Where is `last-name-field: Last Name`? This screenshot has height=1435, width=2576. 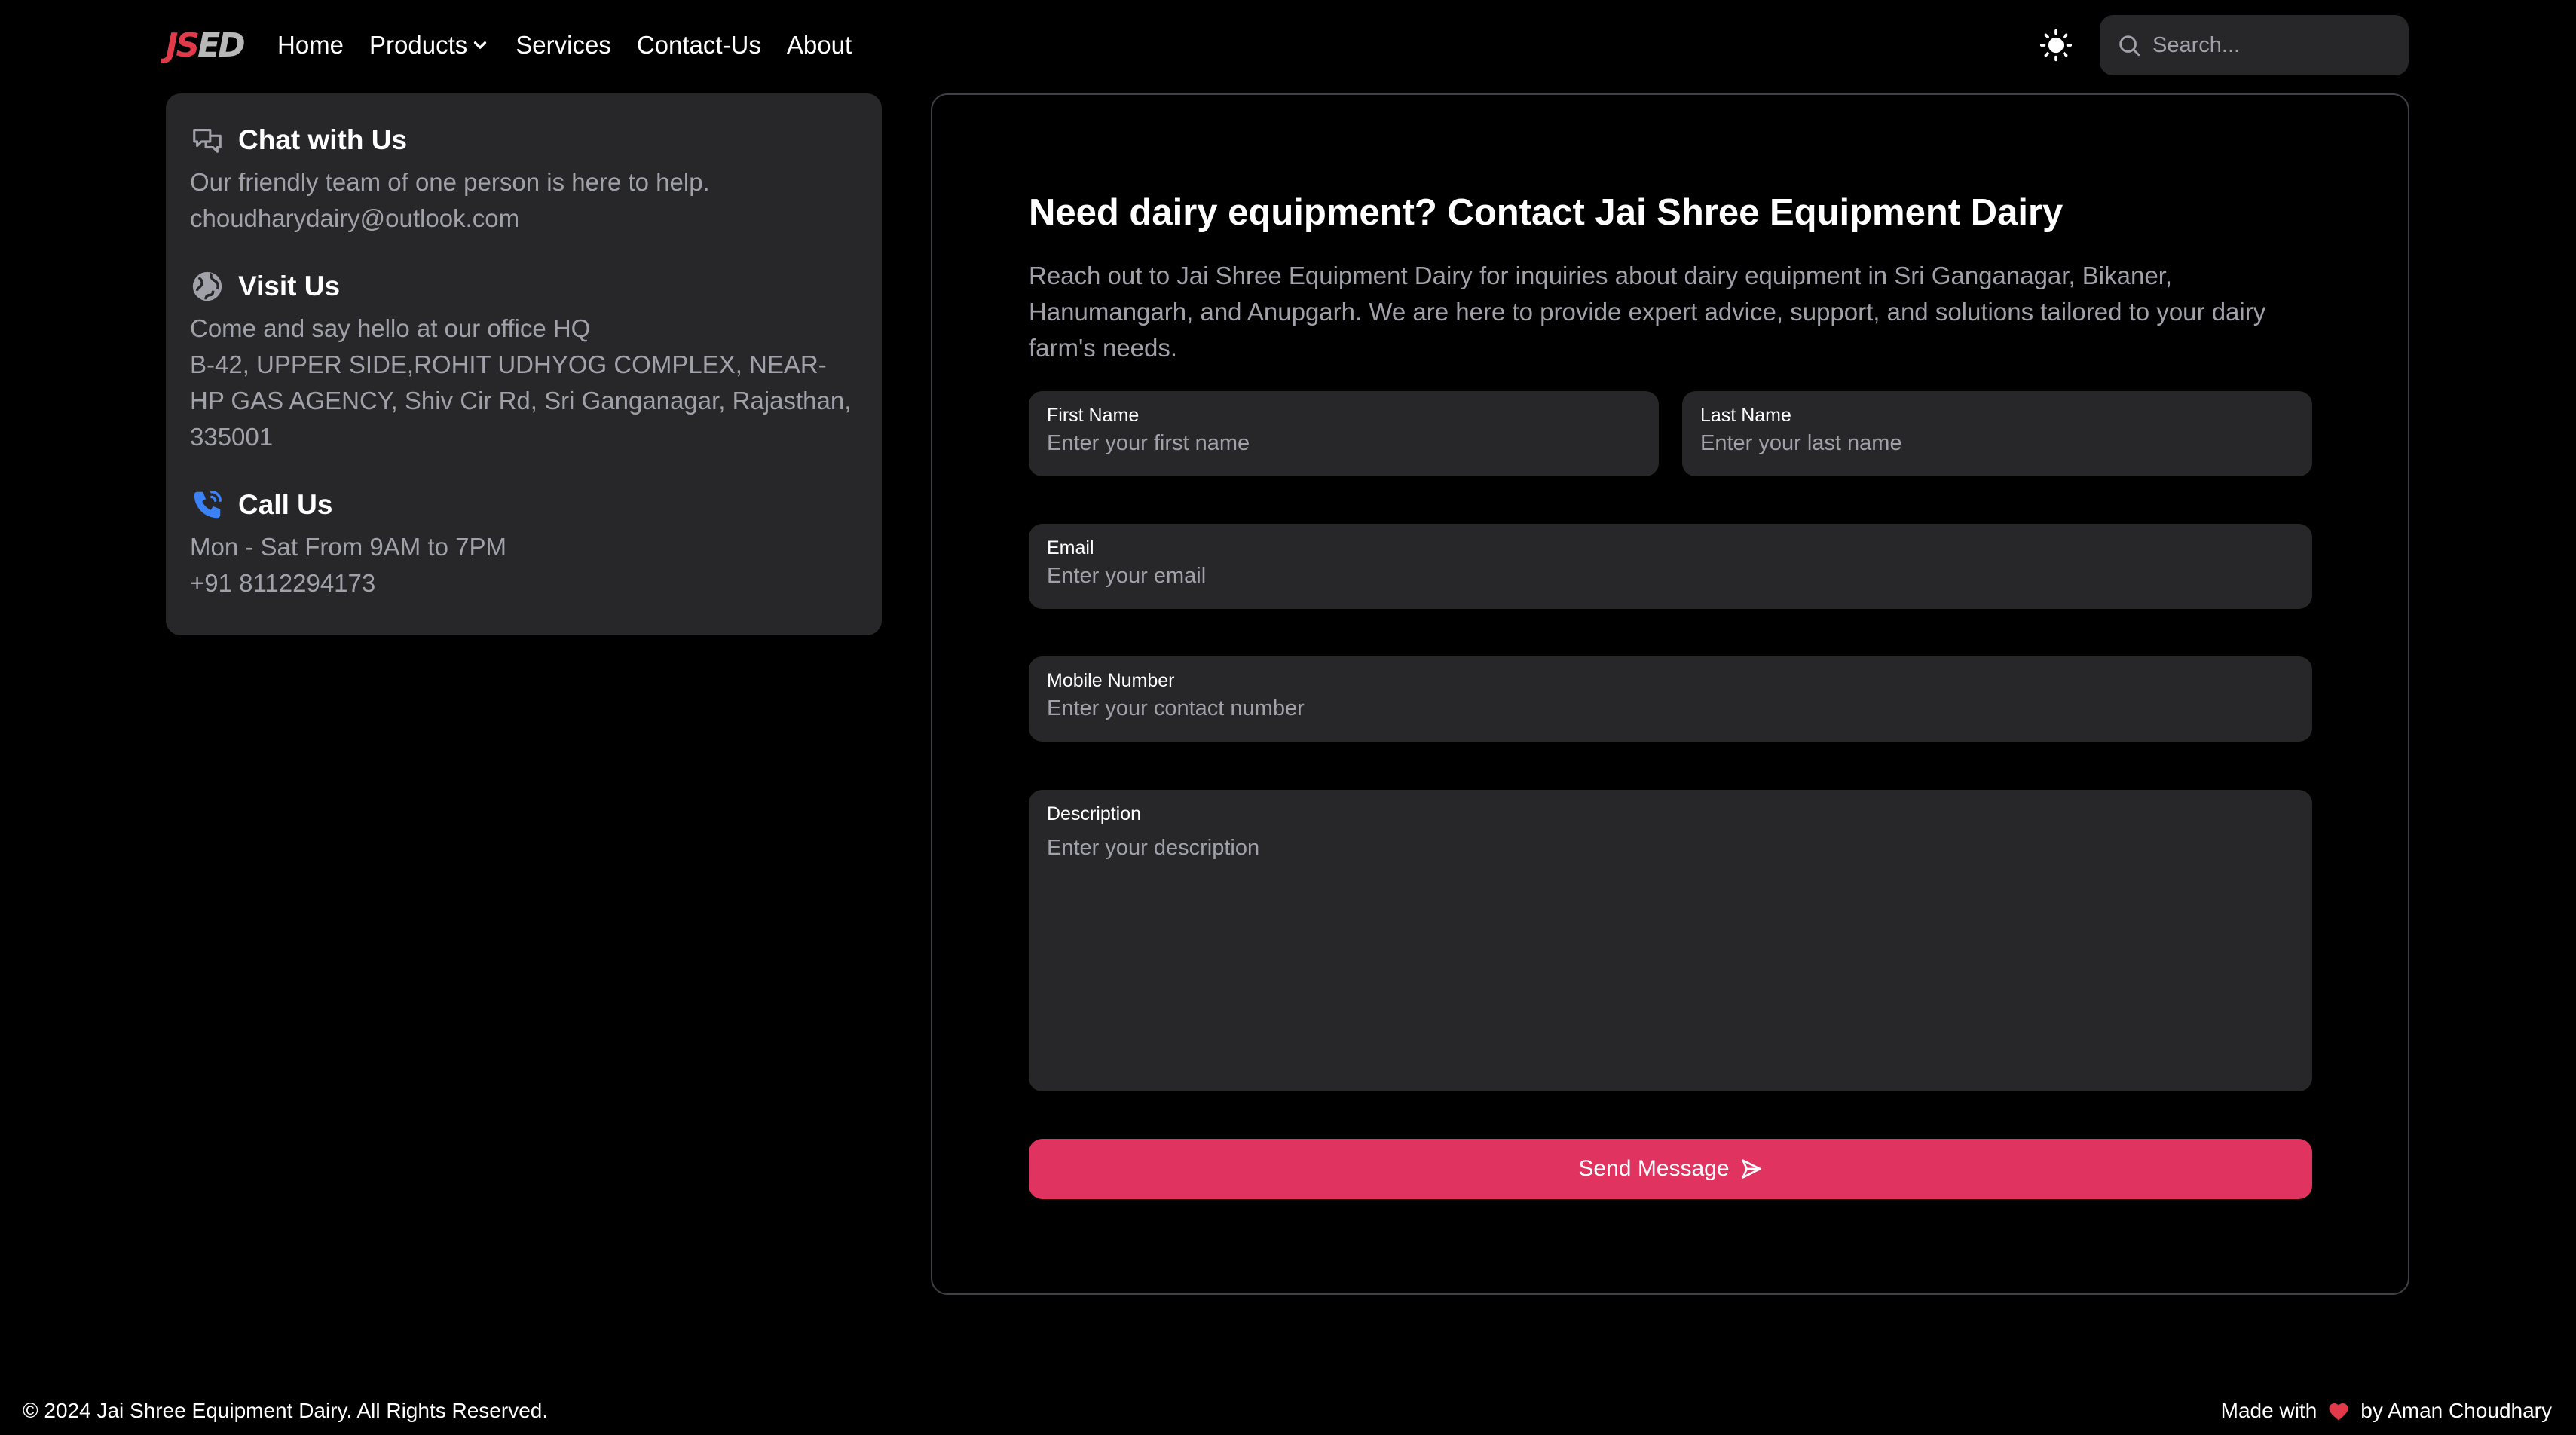
last-name-field: Last Name is located at coordinates (1997, 434).